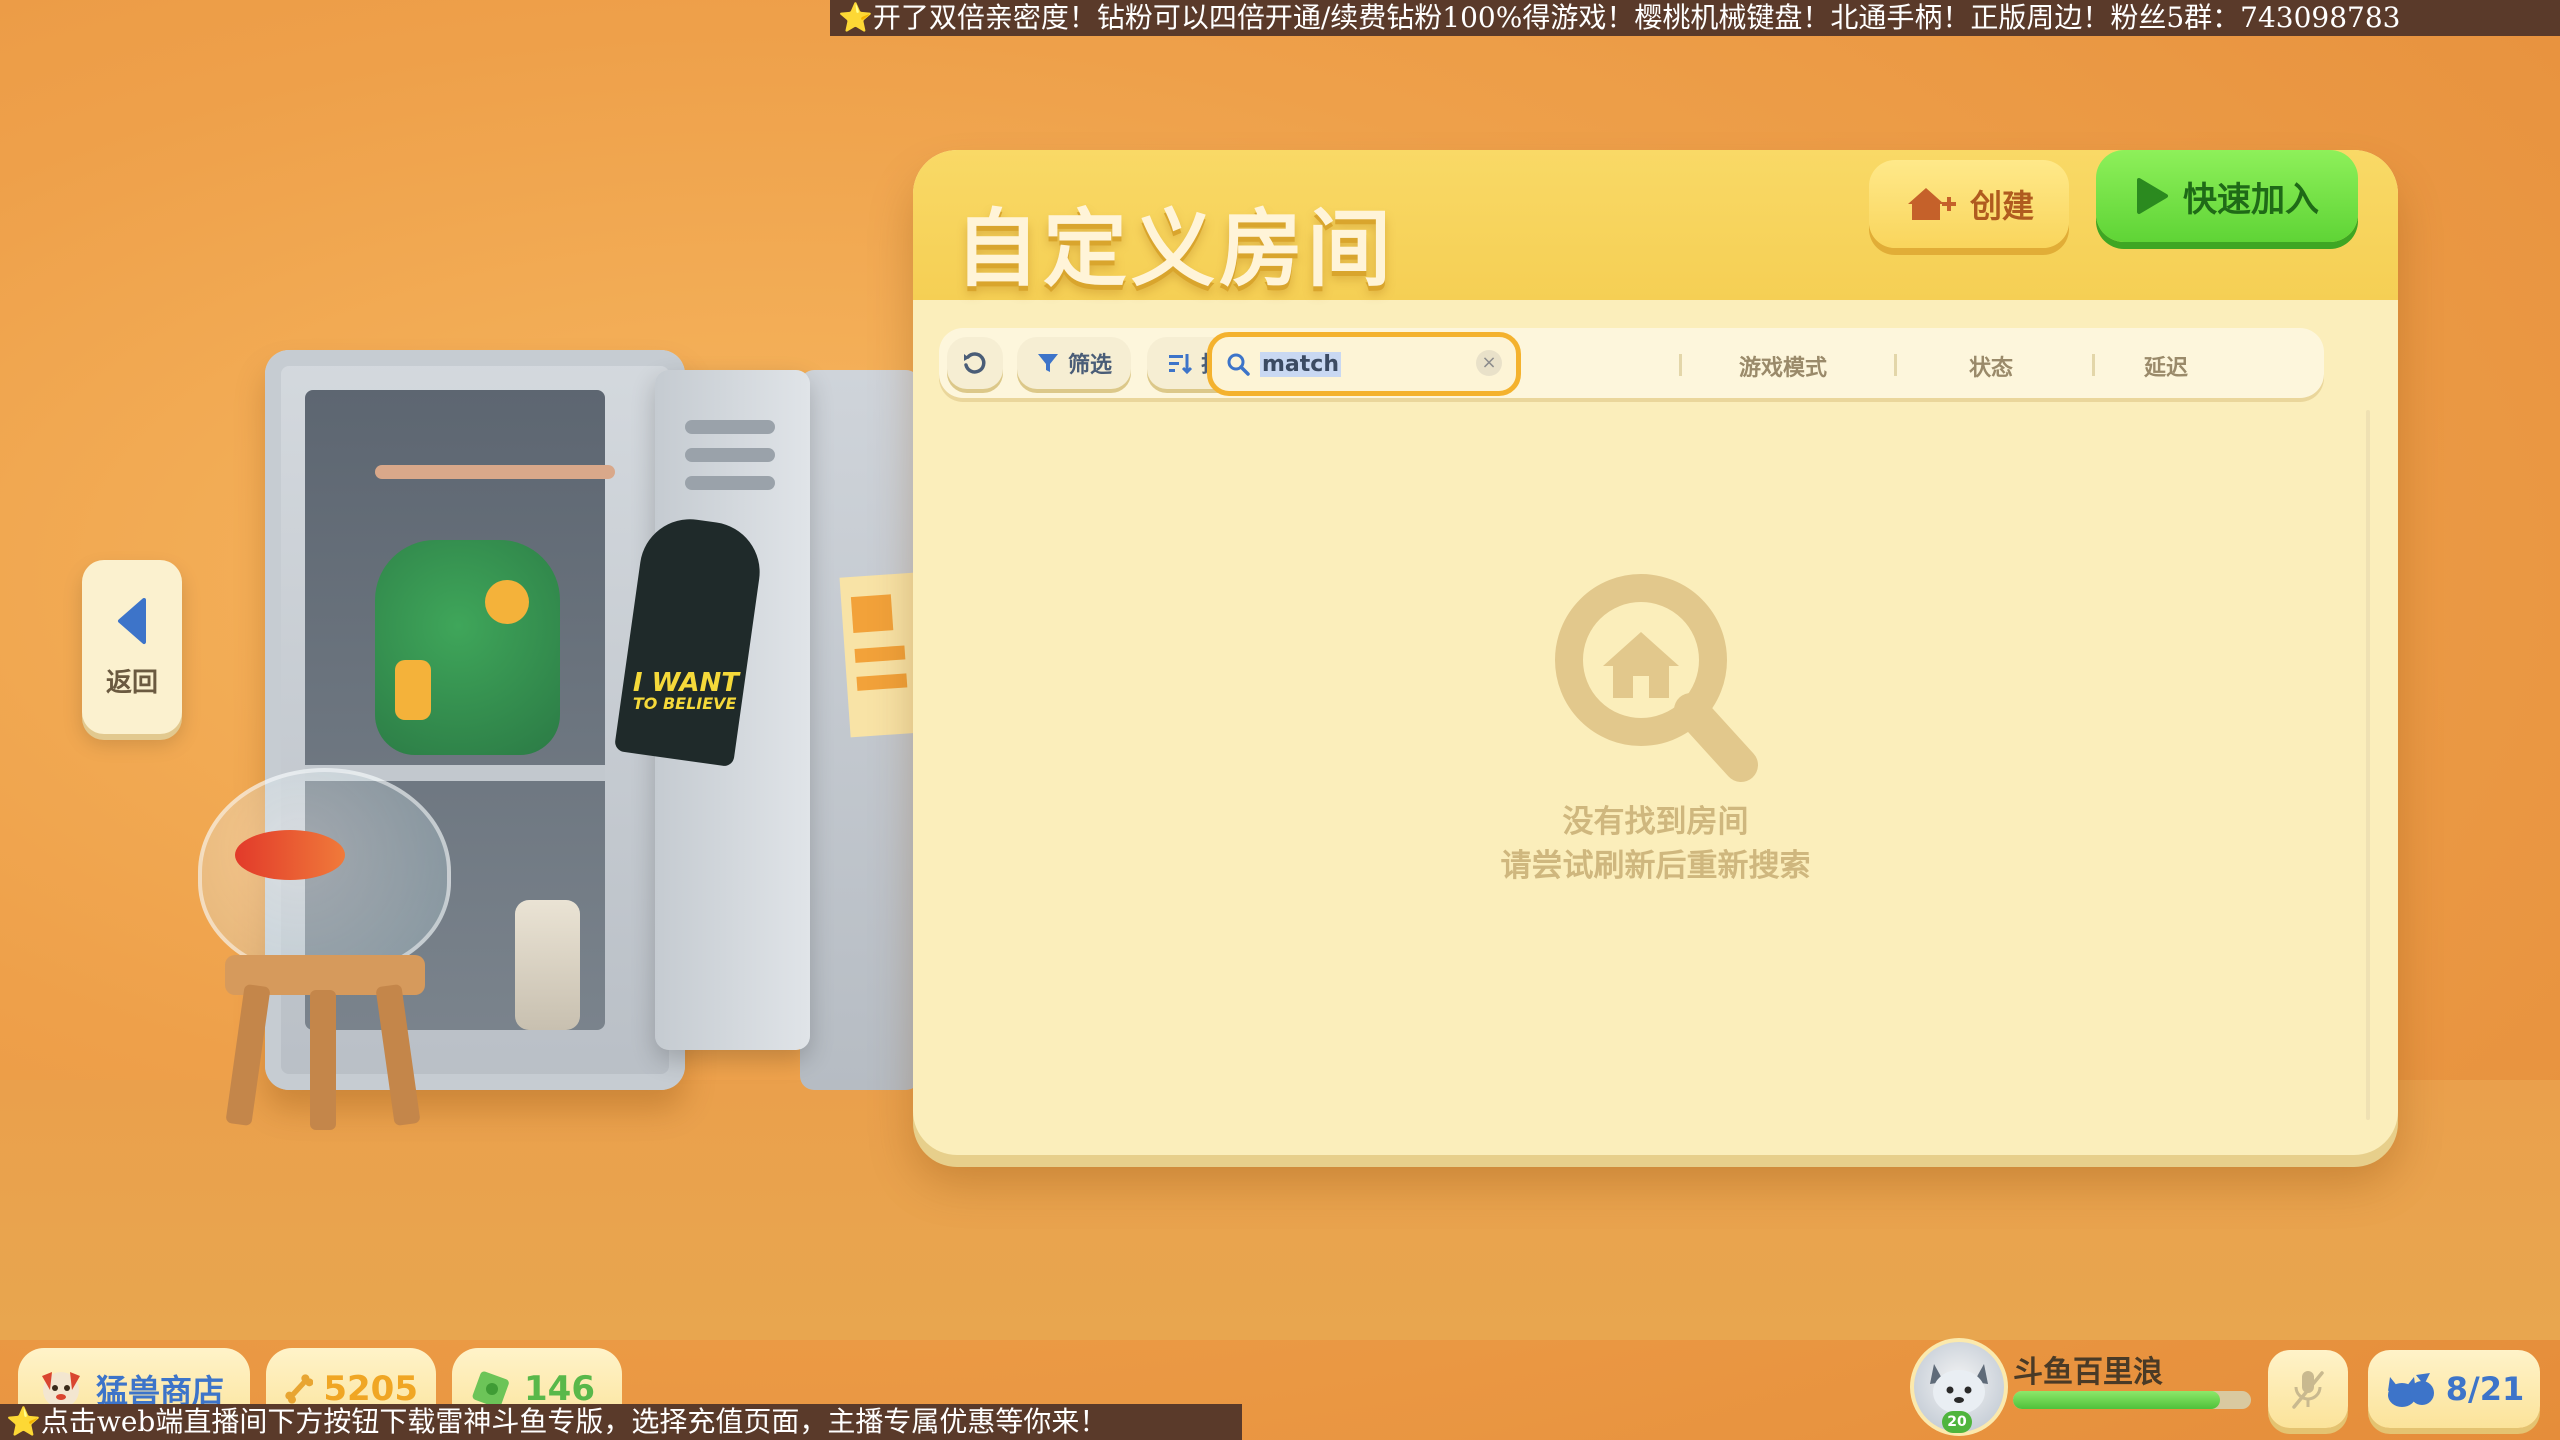  What do you see at coordinates (2251, 199) in the screenshot?
I see `quick-join-label: 快速加入` at bounding box center [2251, 199].